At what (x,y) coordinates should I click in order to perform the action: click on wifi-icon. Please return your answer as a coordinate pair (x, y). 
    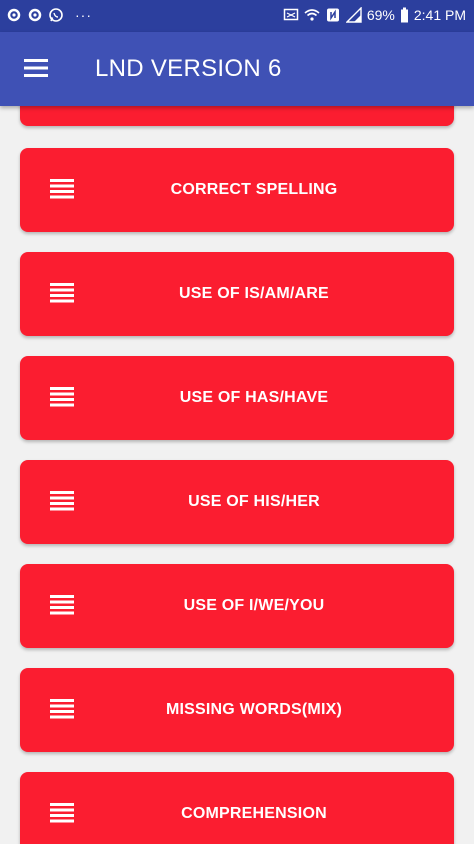
    Looking at the image, I should click on (312, 15).